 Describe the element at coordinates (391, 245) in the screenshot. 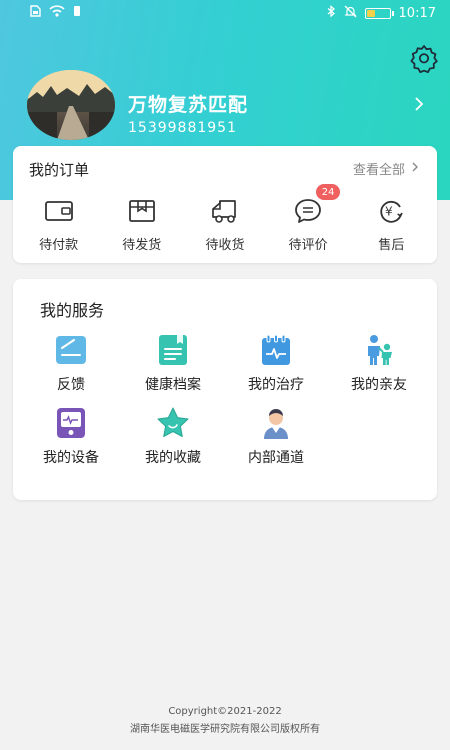

I see `order-label: 售后` at that location.